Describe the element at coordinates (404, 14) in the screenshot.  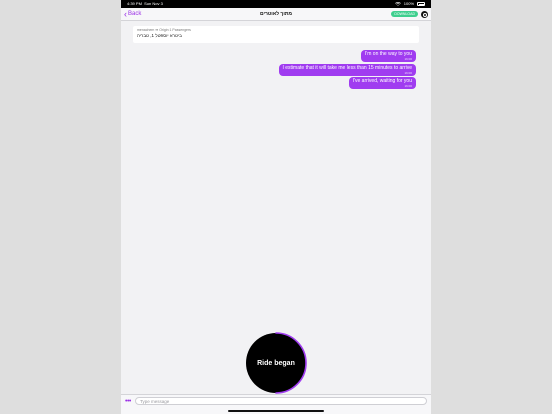
I see `status-badge: DOWNLOAD` at that location.